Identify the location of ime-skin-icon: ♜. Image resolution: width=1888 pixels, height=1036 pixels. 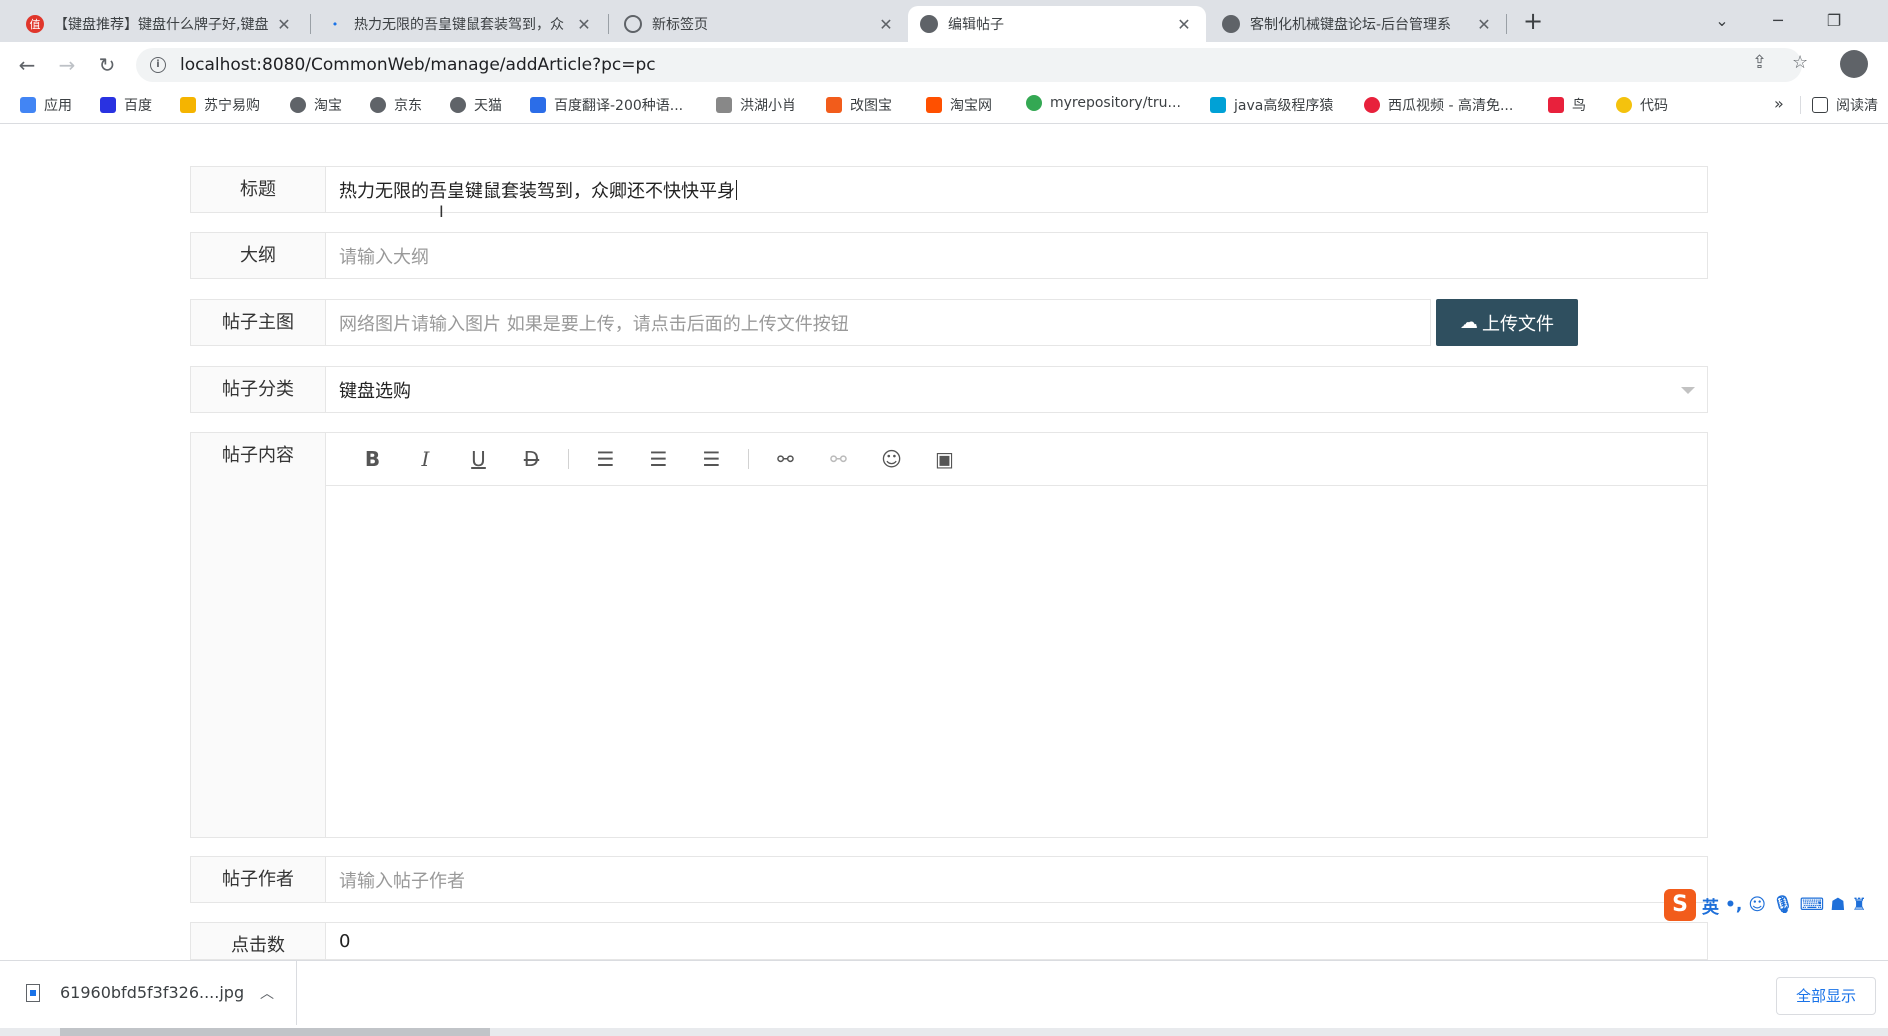
(1858, 905).